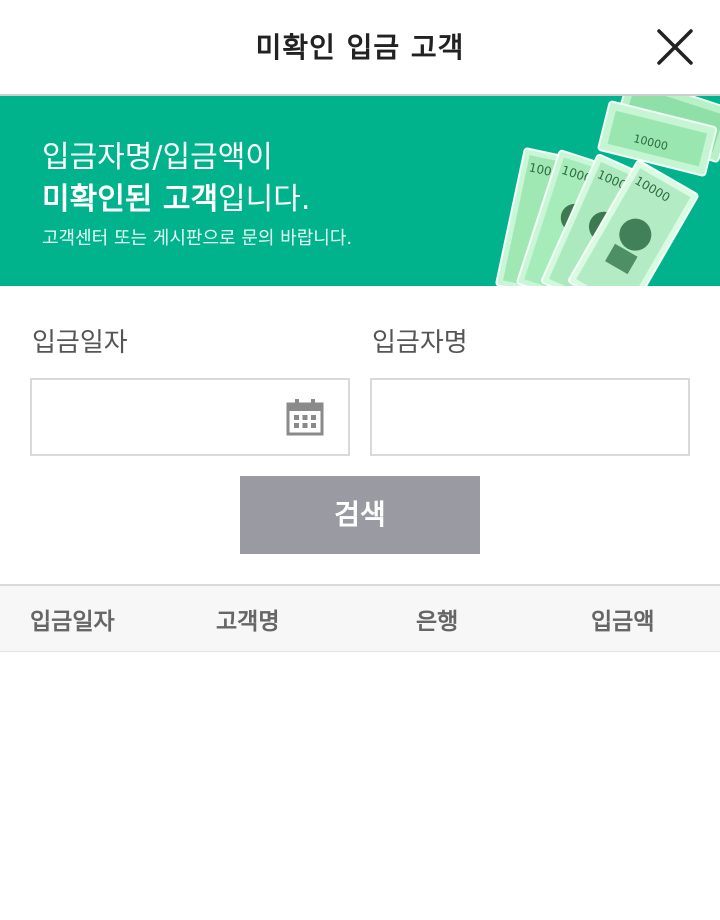 The height and width of the screenshot is (920, 720). I want to click on close-button, so click(675, 47).